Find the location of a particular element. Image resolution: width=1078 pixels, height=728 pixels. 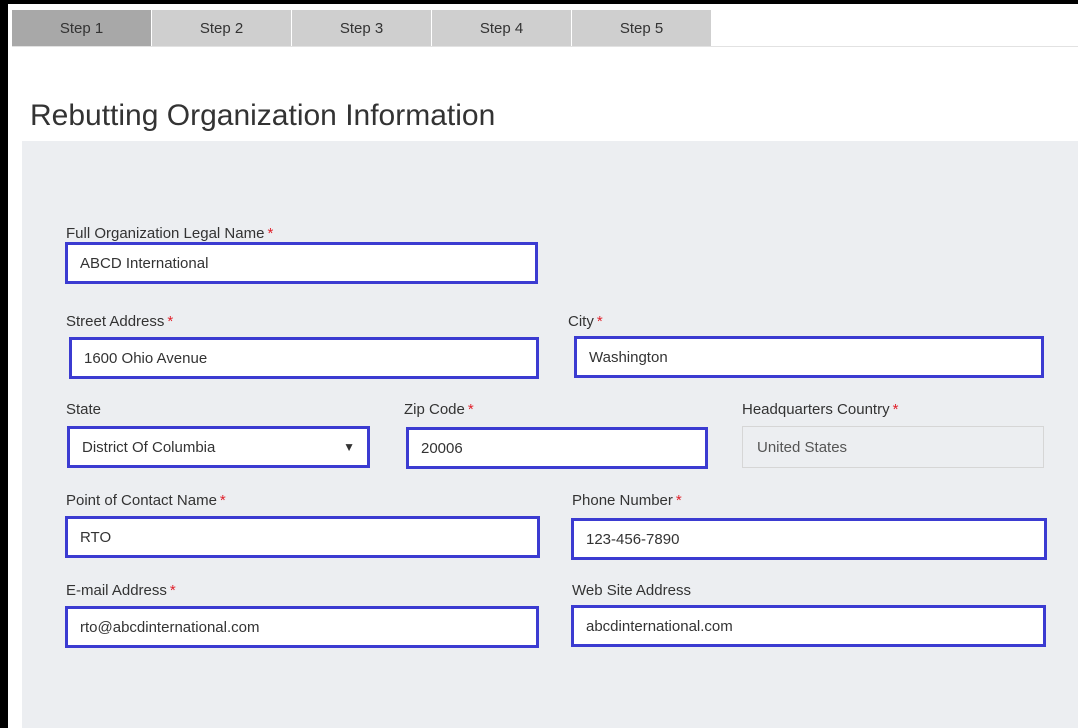

state-label: State is located at coordinates (83, 409).